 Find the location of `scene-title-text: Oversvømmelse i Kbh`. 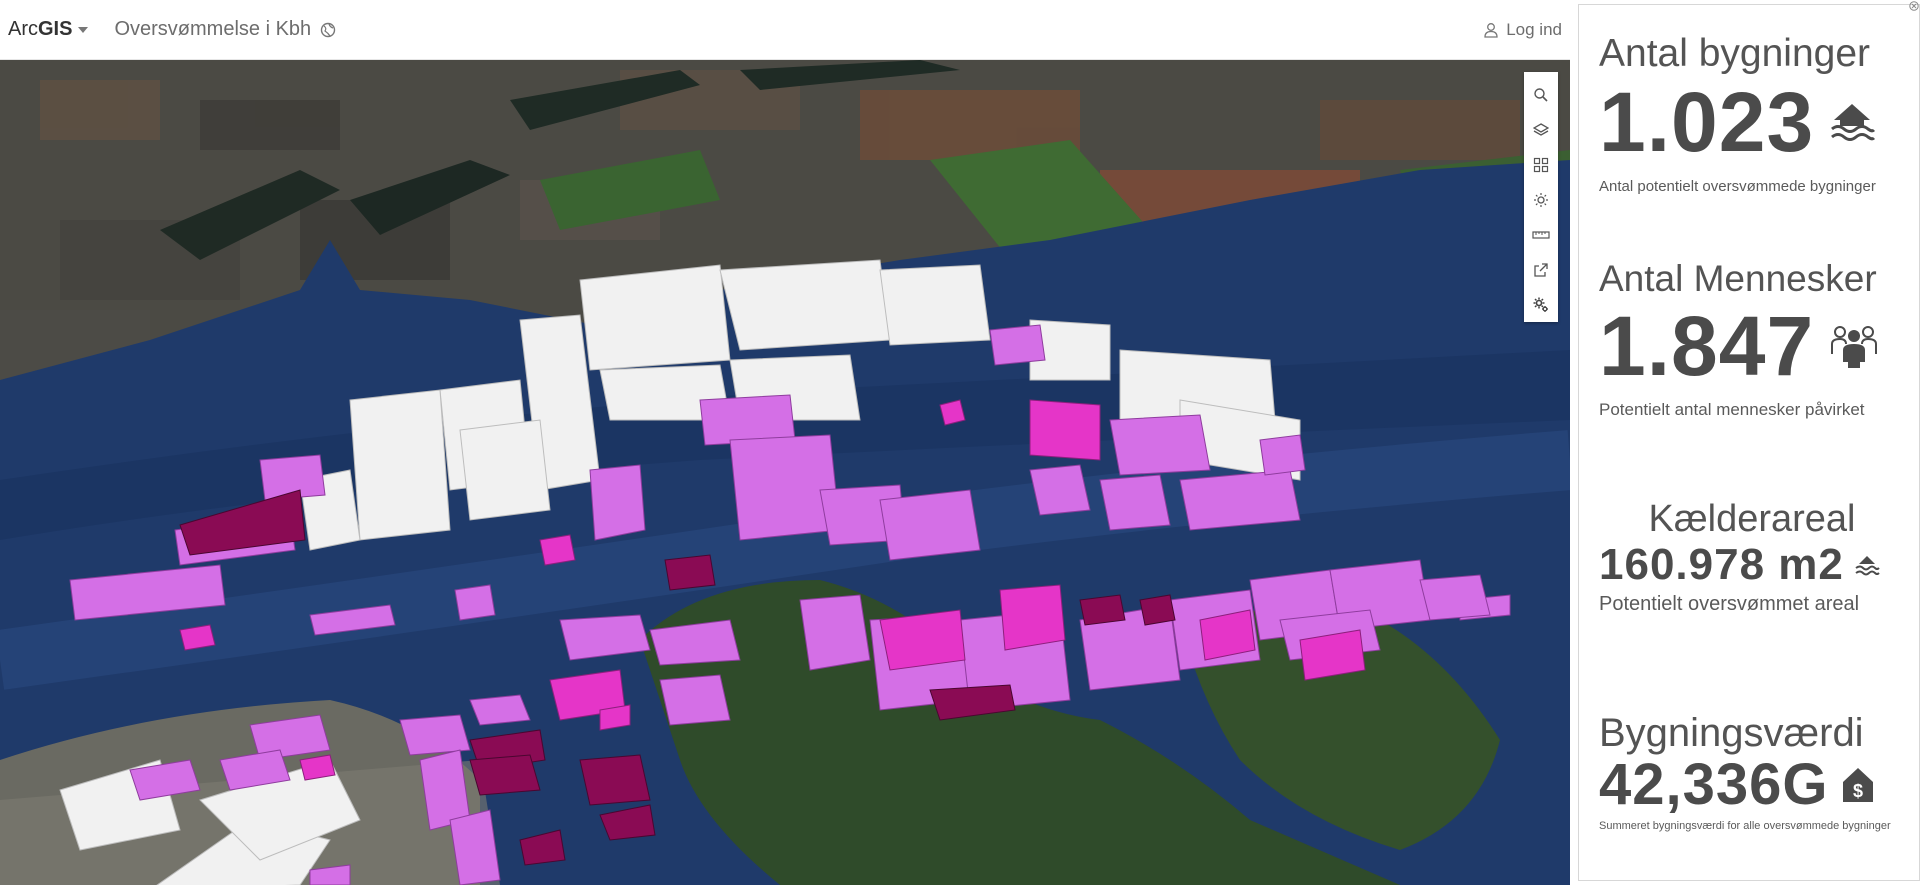

scene-title-text: Oversvømmelse i Kbh is located at coordinates (213, 29).